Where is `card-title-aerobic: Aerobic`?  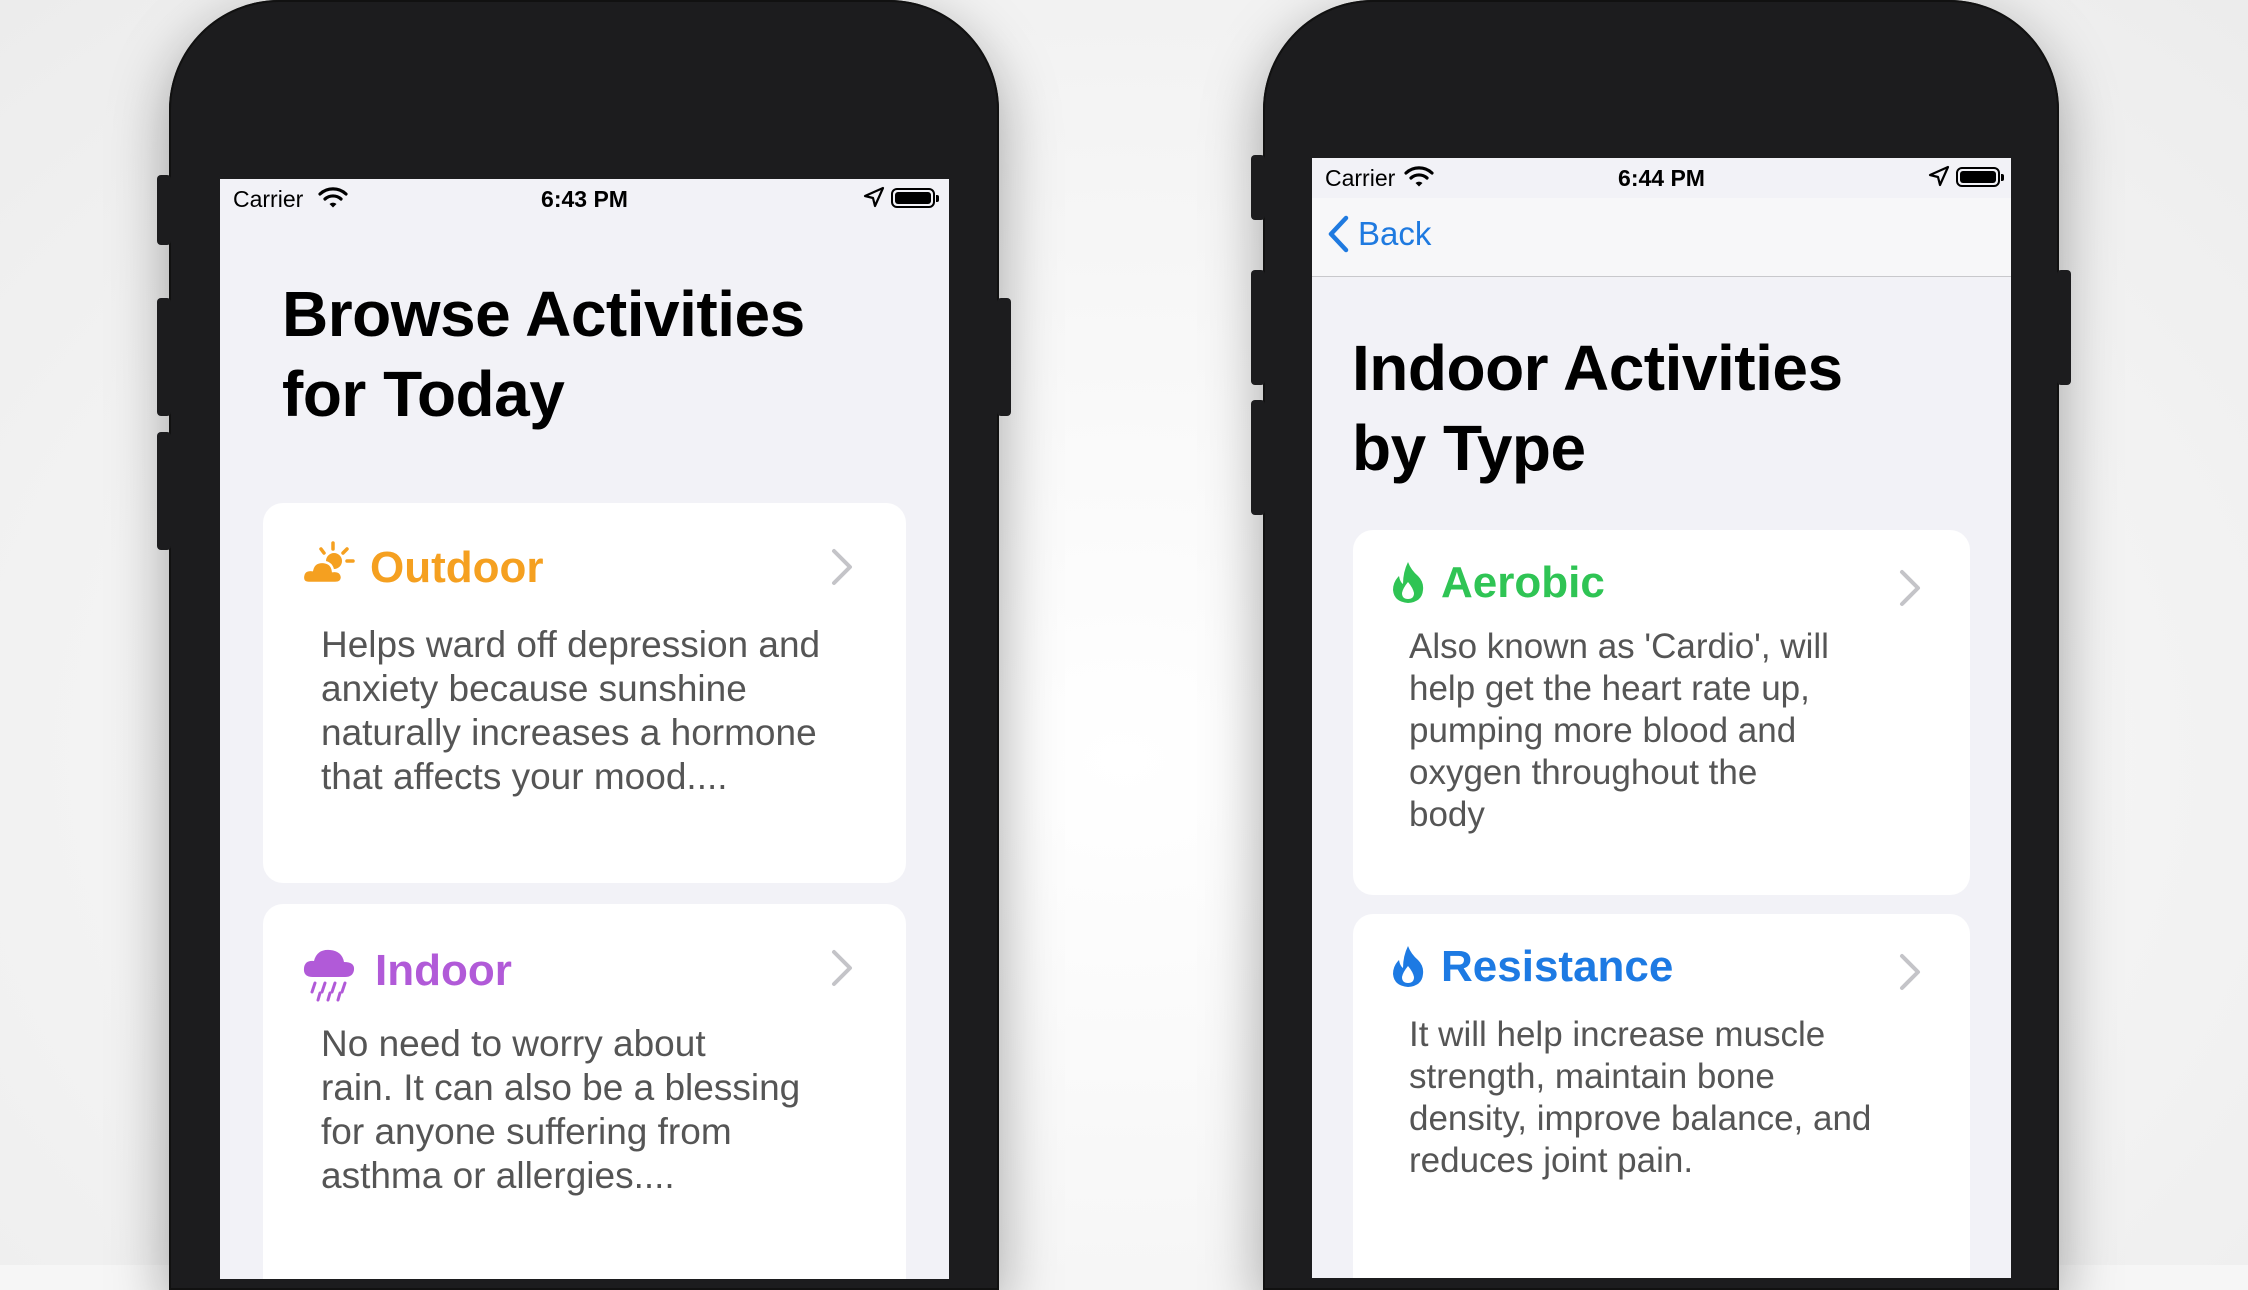
card-title-aerobic: Aerobic is located at coordinates (1523, 582).